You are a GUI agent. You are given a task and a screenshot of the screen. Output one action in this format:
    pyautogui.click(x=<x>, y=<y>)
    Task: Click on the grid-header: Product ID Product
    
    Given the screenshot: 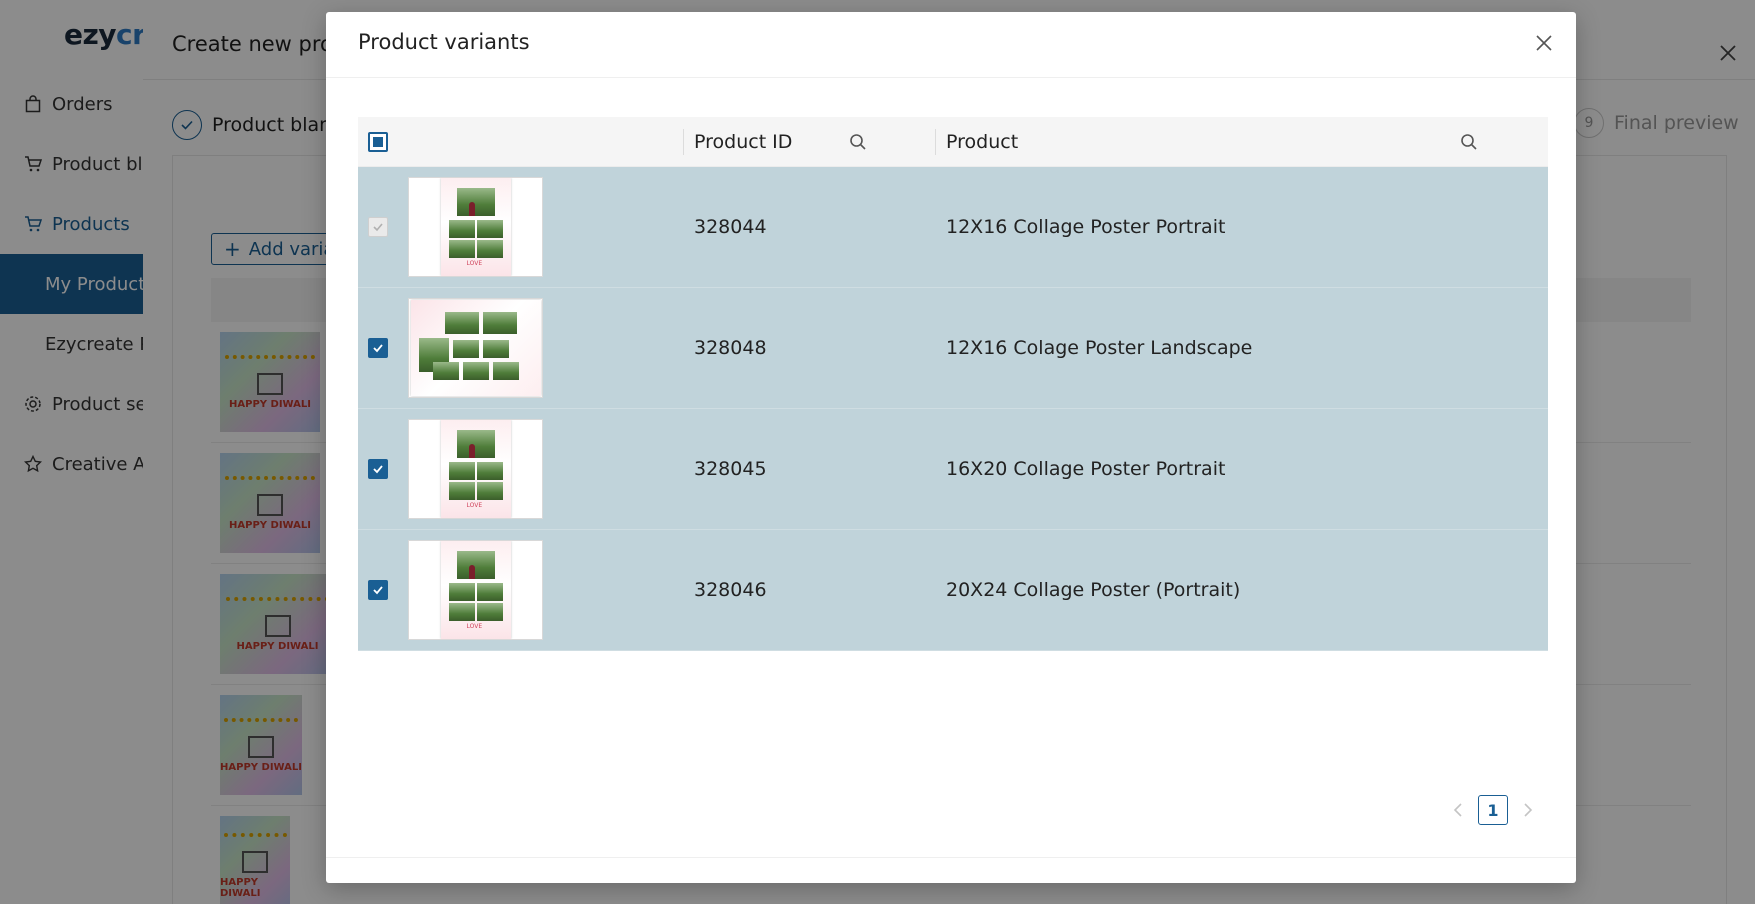 What is the action you would take?
    pyautogui.click(x=953, y=142)
    